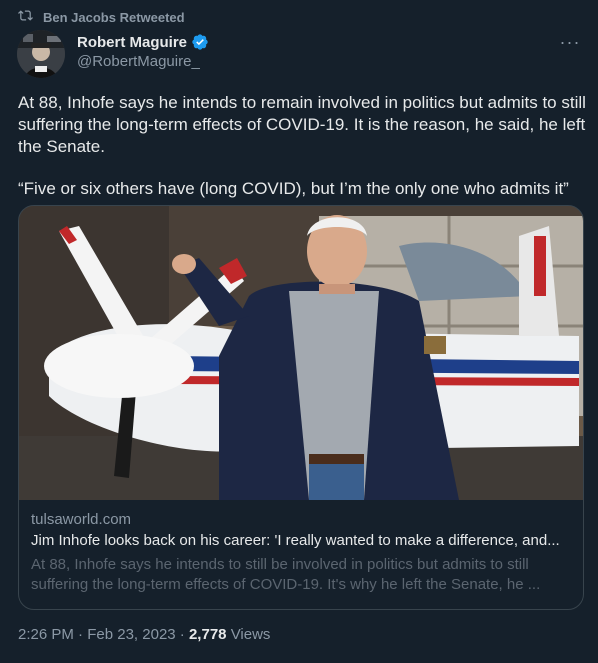  I want to click on tweet-meta: 2:26 PM · Feb 23, 2023 · 2,778 Views, so click(144, 634).